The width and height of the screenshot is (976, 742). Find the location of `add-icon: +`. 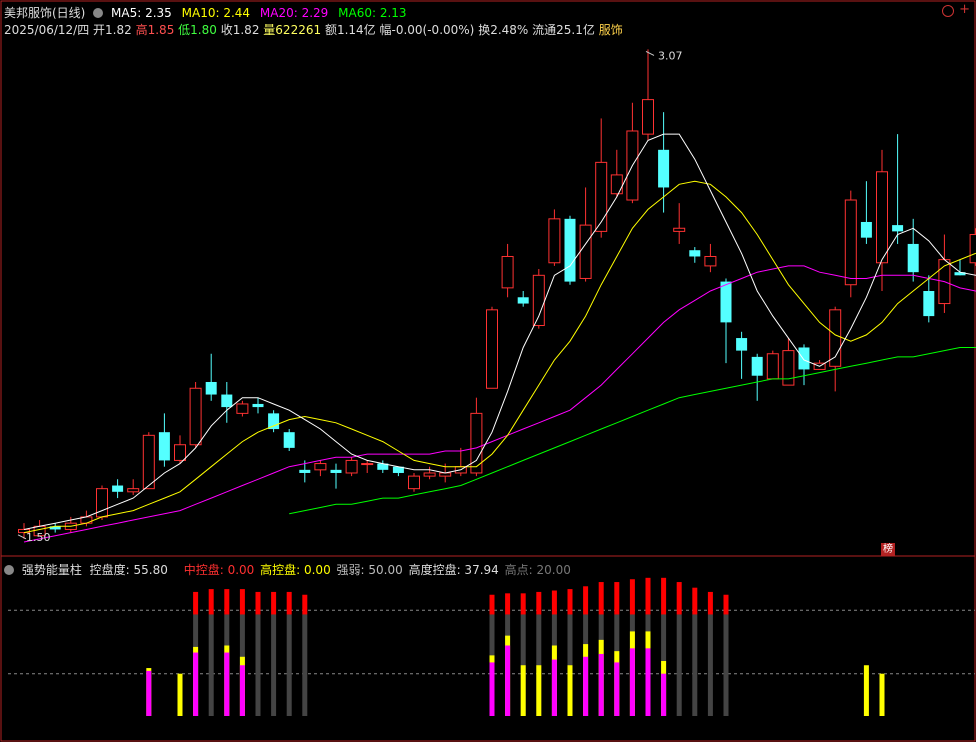

add-icon: + is located at coordinates (964, 9).